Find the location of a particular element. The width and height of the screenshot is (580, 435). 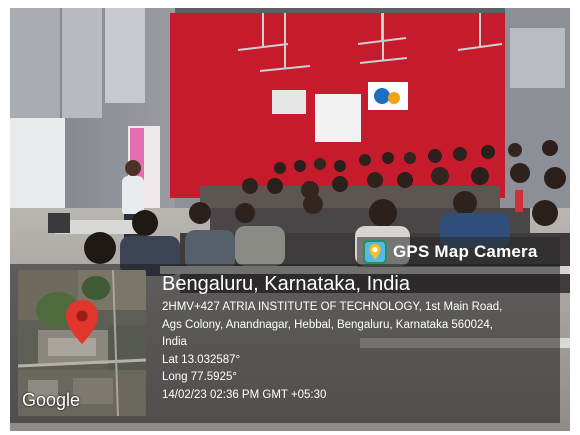

longitude: Long 77.5925° is located at coordinates (199, 377).